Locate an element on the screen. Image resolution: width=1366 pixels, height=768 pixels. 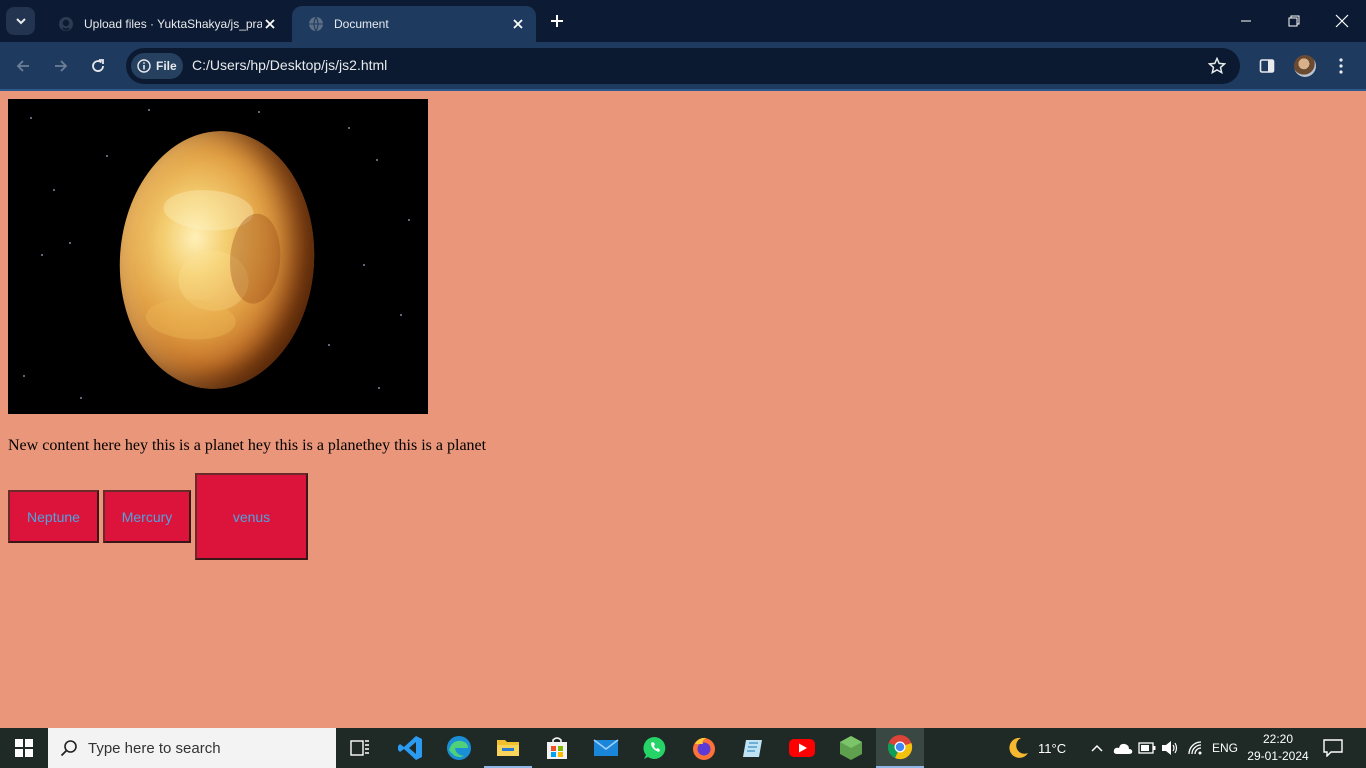
chevron-down-icon is located at coordinates (20, 21).